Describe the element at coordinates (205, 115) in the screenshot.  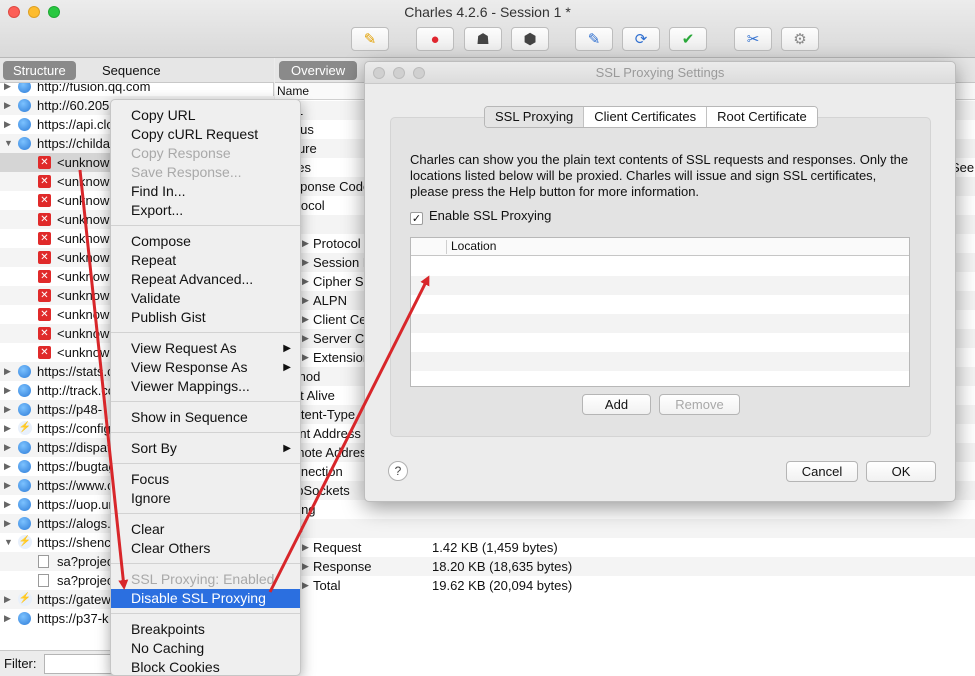
I see `menu-item-copy-url: Copy URL` at that location.